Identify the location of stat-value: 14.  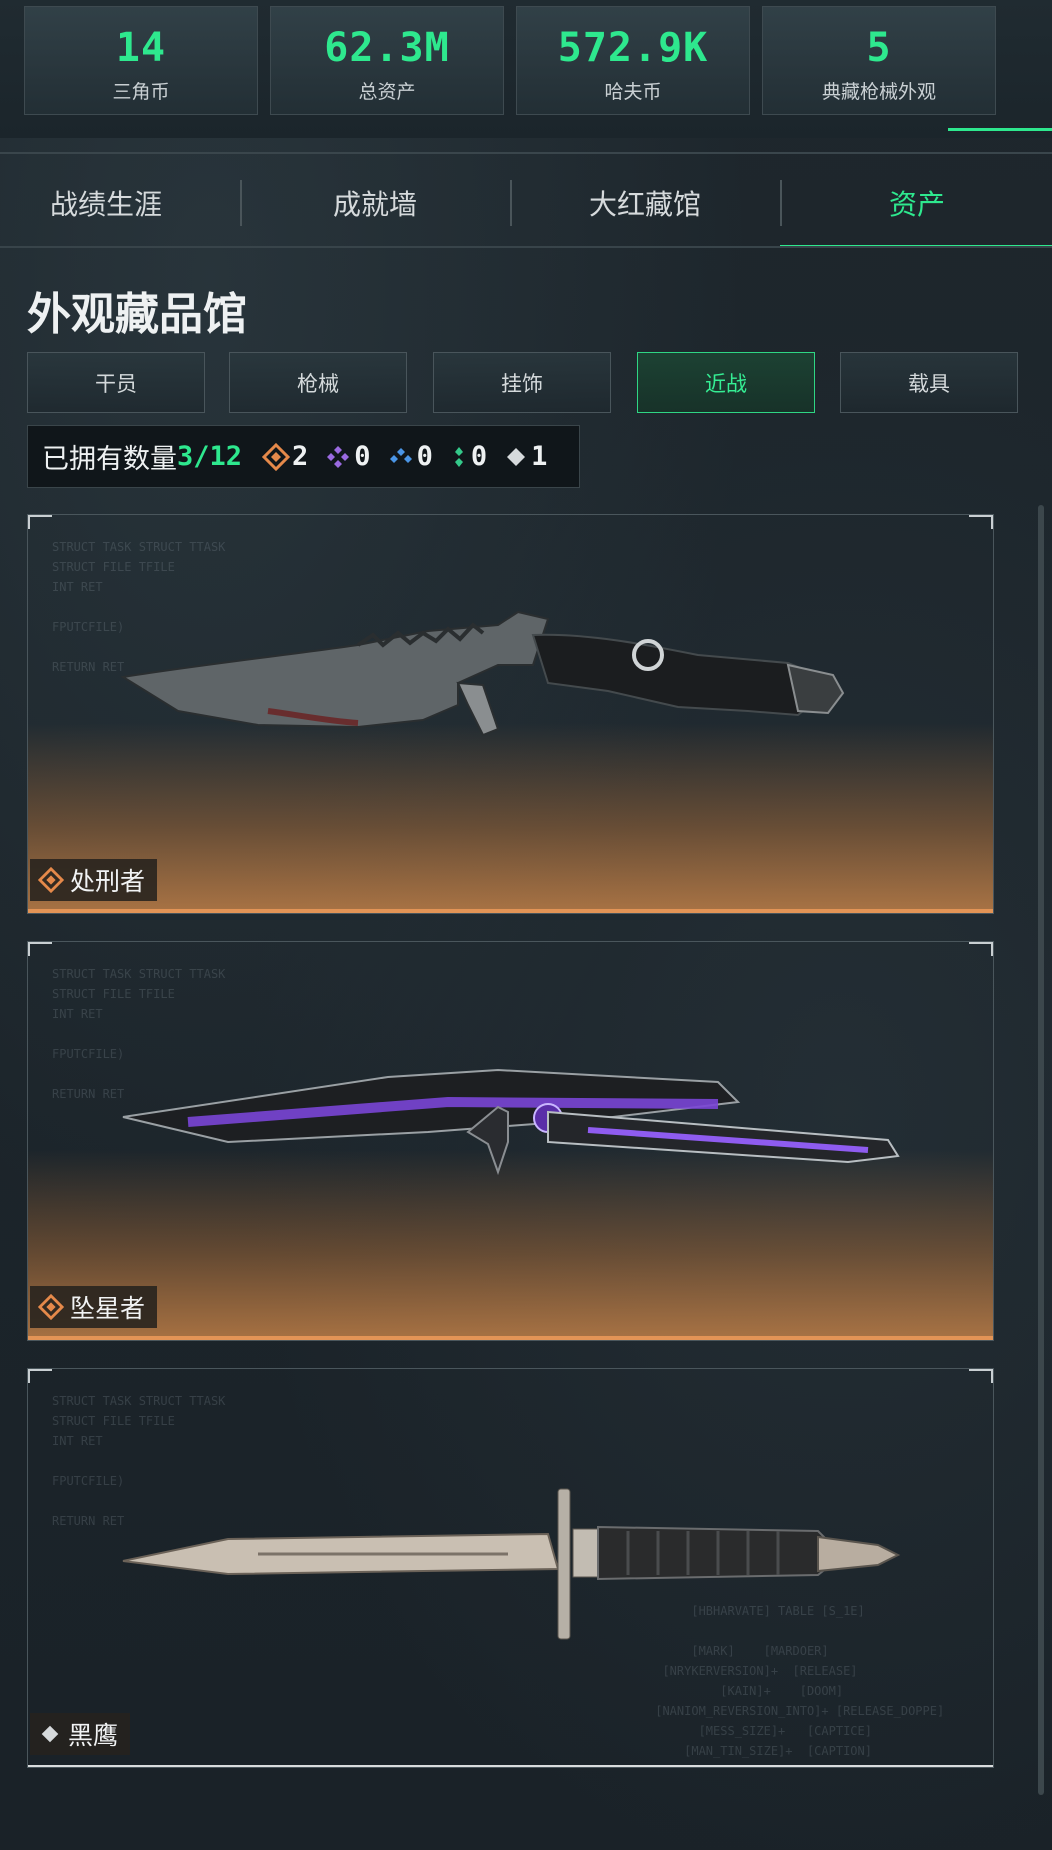
(141, 48).